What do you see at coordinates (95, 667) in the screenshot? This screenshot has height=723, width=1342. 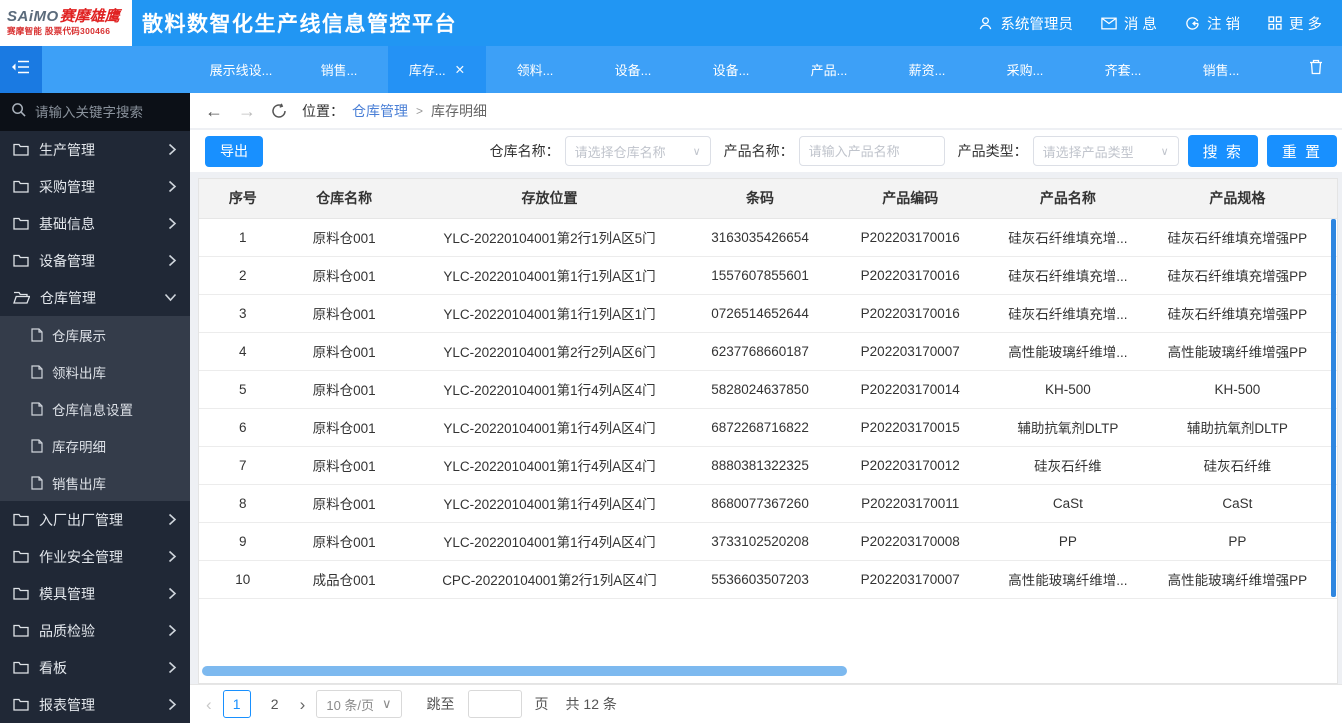 I see `sidebar-item-9: 看板` at bounding box center [95, 667].